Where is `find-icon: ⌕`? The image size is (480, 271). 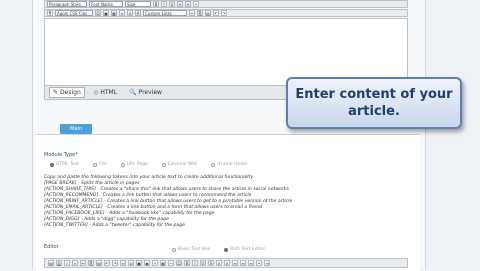
find-icon: ⌕ is located at coordinates (75, 263).